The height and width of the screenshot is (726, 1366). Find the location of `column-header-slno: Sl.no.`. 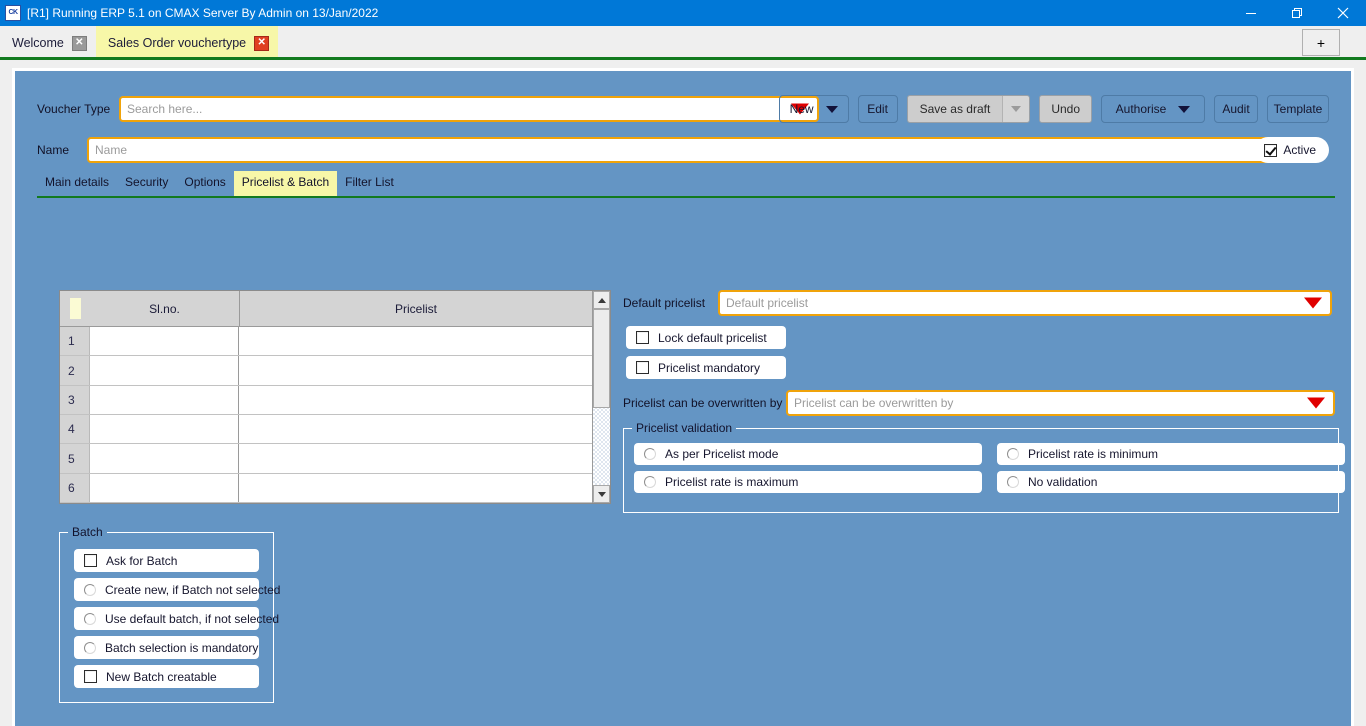

column-header-slno: Sl.no. is located at coordinates (165, 309).